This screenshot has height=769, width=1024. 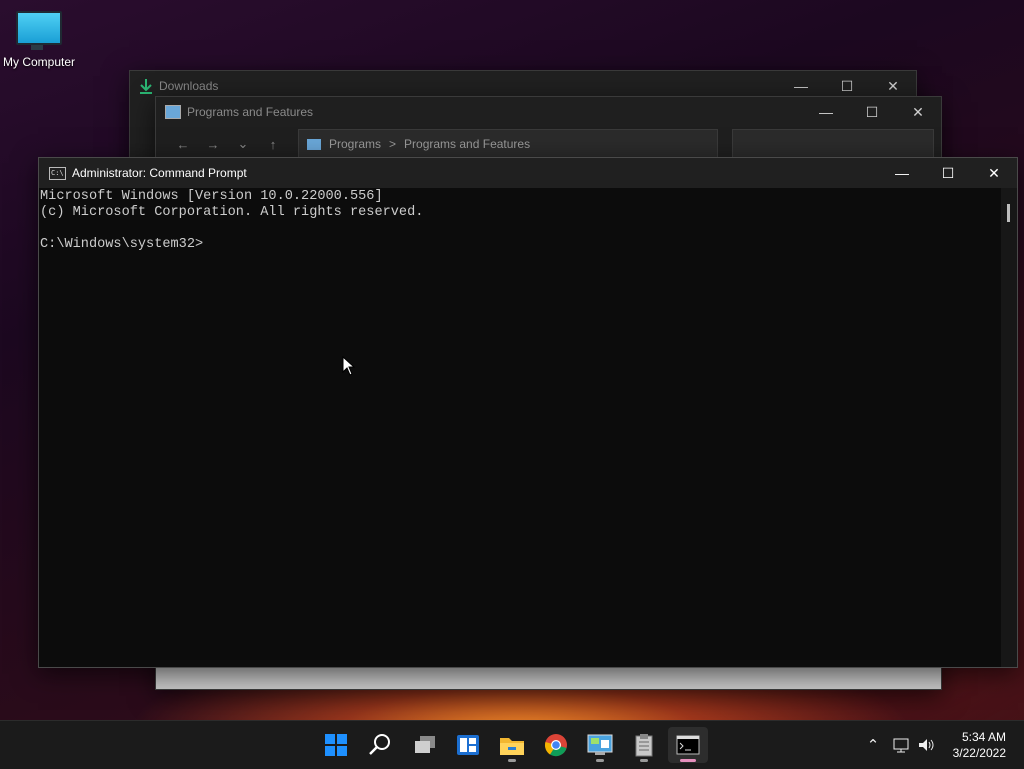 I want to click on monitor-icon, so click(x=39, y=30).